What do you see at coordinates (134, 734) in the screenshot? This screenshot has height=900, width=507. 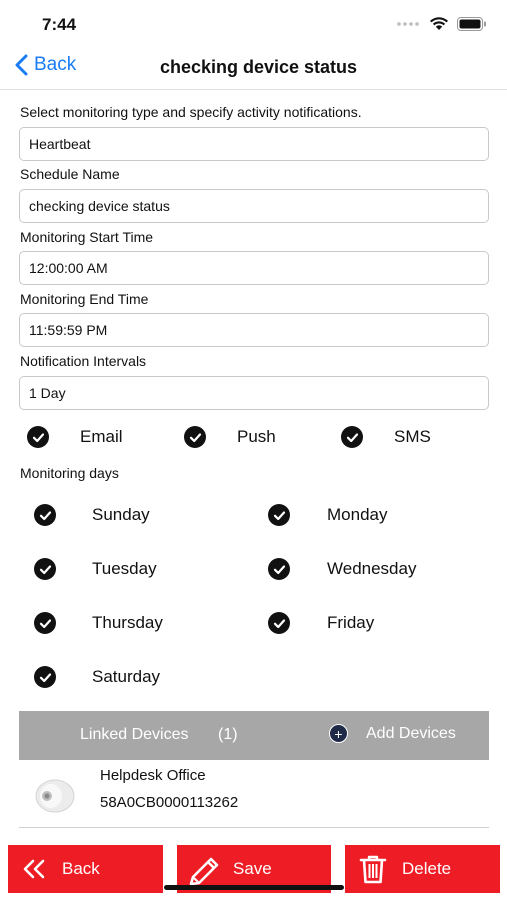 I see `linked-devices-title: Linked Devices` at bounding box center [134, 734].